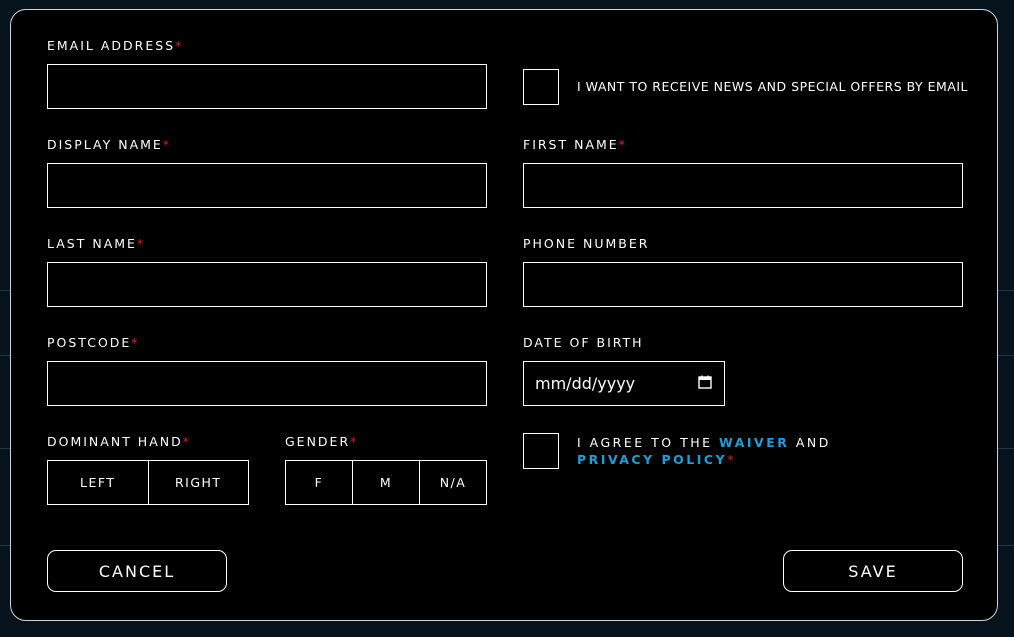 The width and height of the screenshot is (1014, 637). What do you see at coordinates (98, 482) in the screenshot?
I see `hand-option-left: LEFT` at bounding box center [98, 482].